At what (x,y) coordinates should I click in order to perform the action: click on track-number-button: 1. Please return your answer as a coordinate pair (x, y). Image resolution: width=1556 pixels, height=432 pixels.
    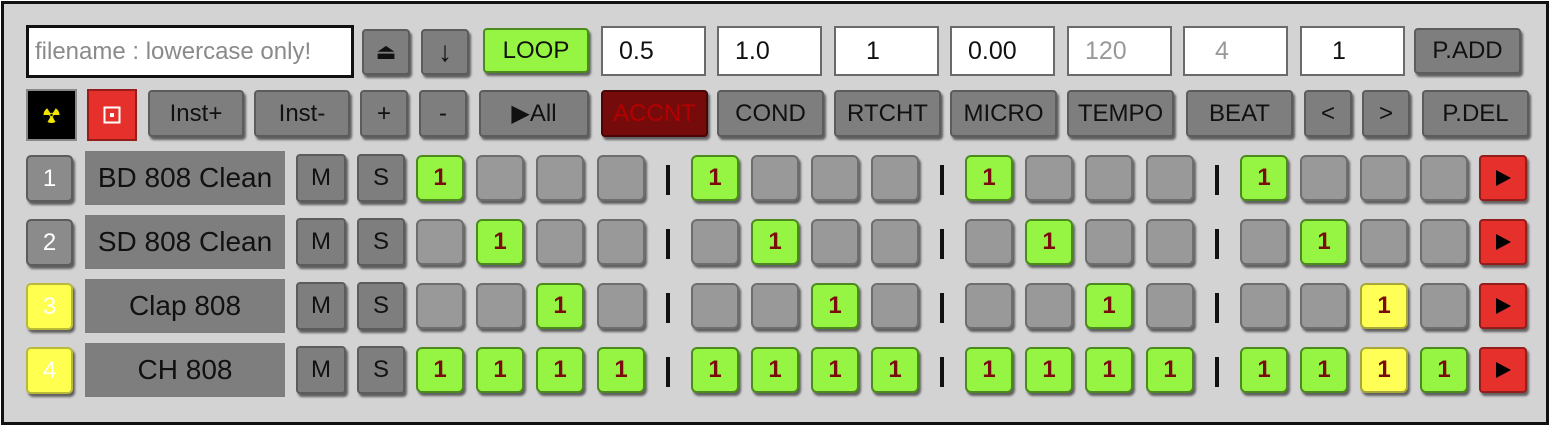
    Looking at the image, I should click on (49, 178).